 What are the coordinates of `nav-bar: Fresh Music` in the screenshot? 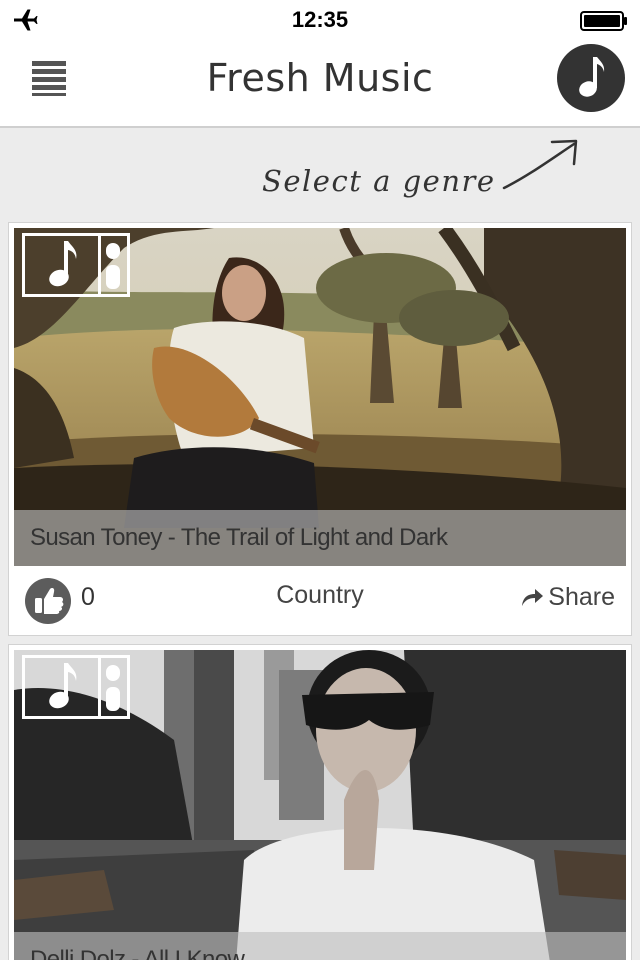 It's located at (320, 84).